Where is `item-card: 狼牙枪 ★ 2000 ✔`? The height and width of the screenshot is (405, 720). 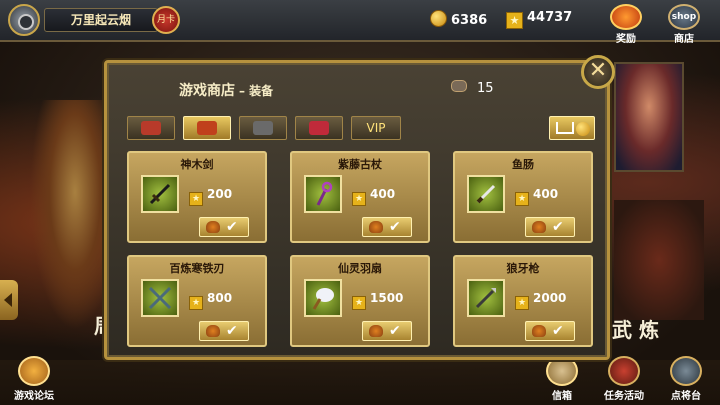
item-card: 狼牙枪 ★ 2000 ✔ is located at coordinates (523, 301).